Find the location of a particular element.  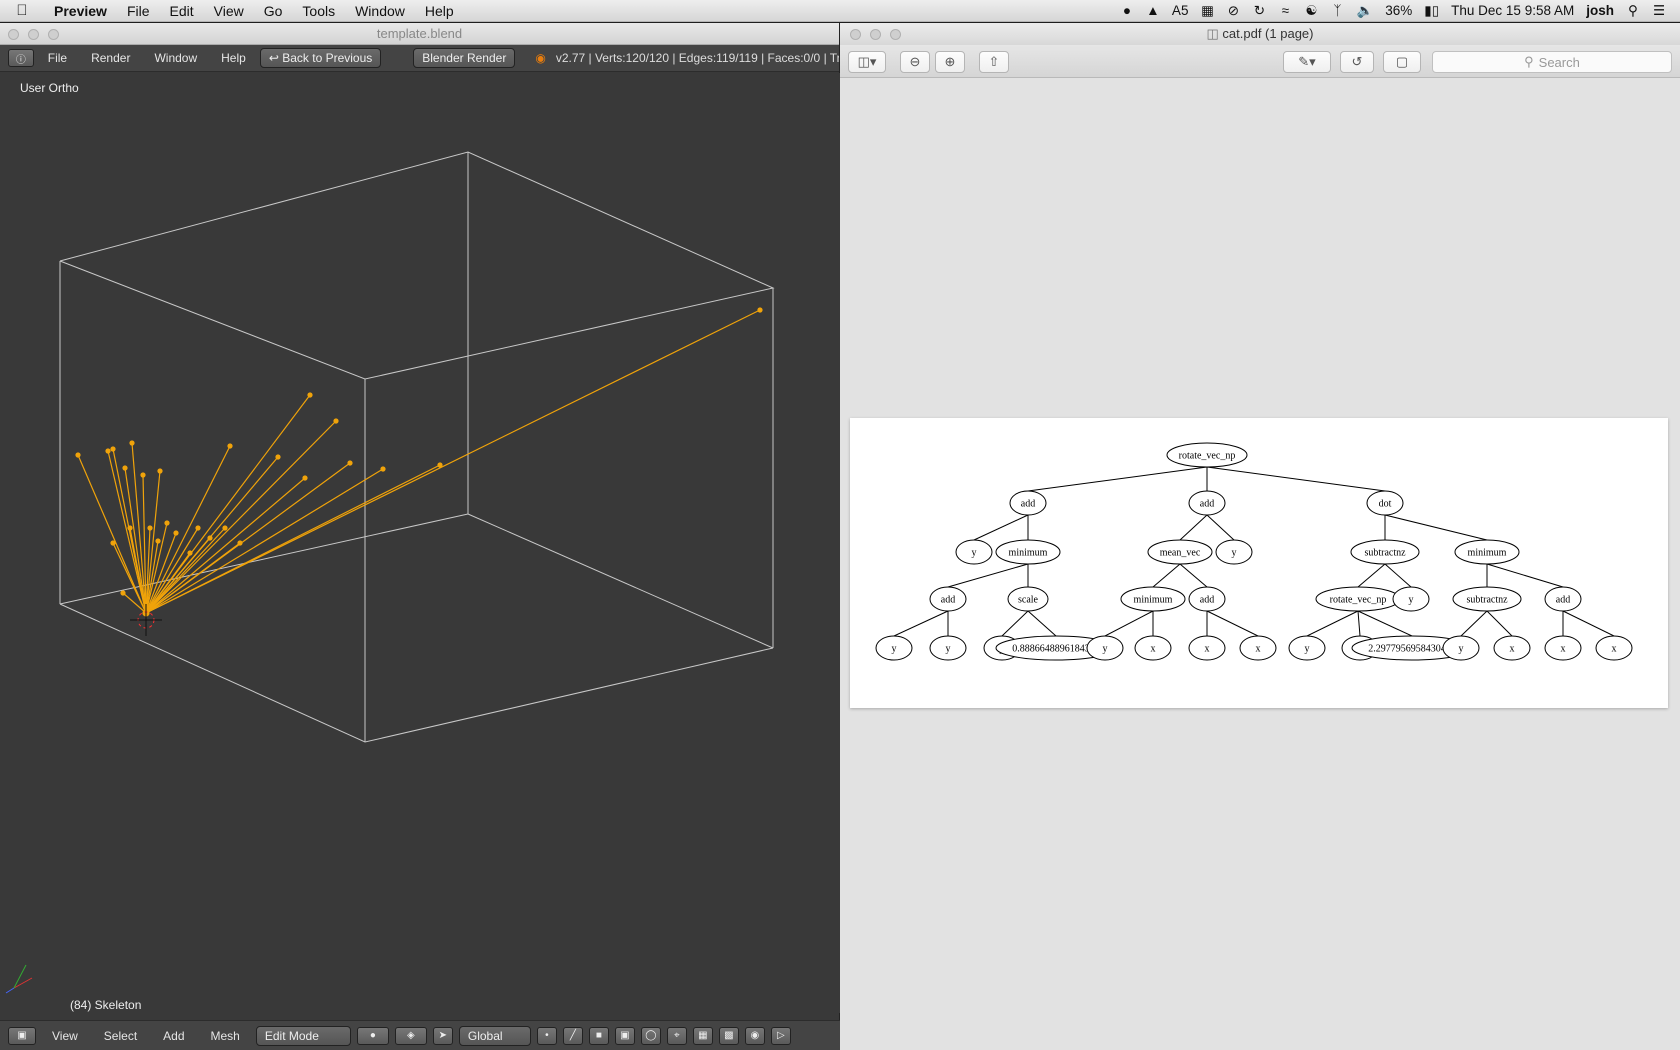

camera-icon: ▷ is located at coordinates (780, 1035).